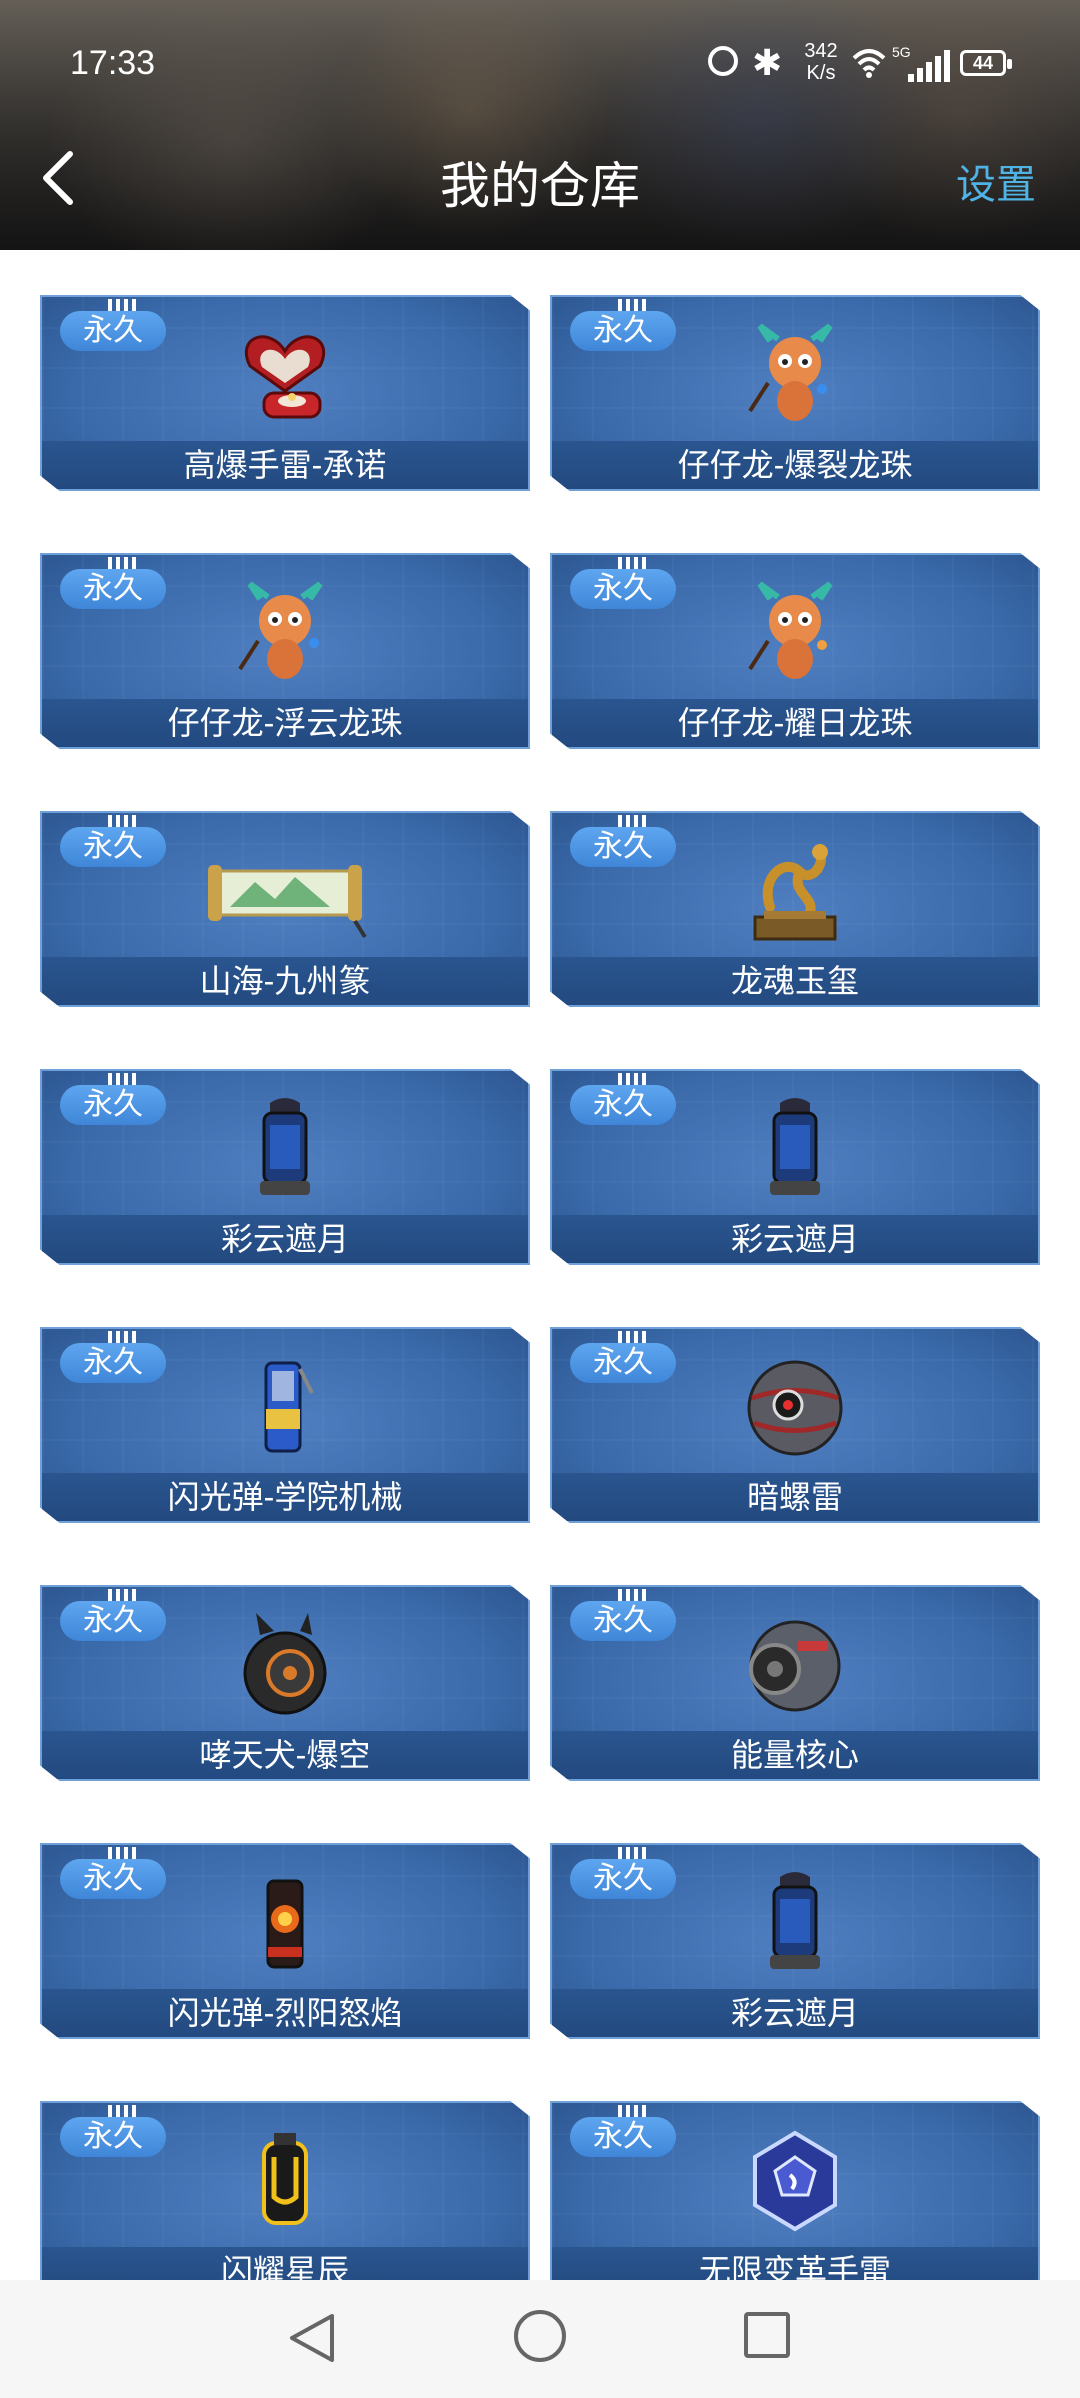 The height and width of the screenshot is (2398, 1080). I want to click on settings-button: 设置, so click(996, 181).